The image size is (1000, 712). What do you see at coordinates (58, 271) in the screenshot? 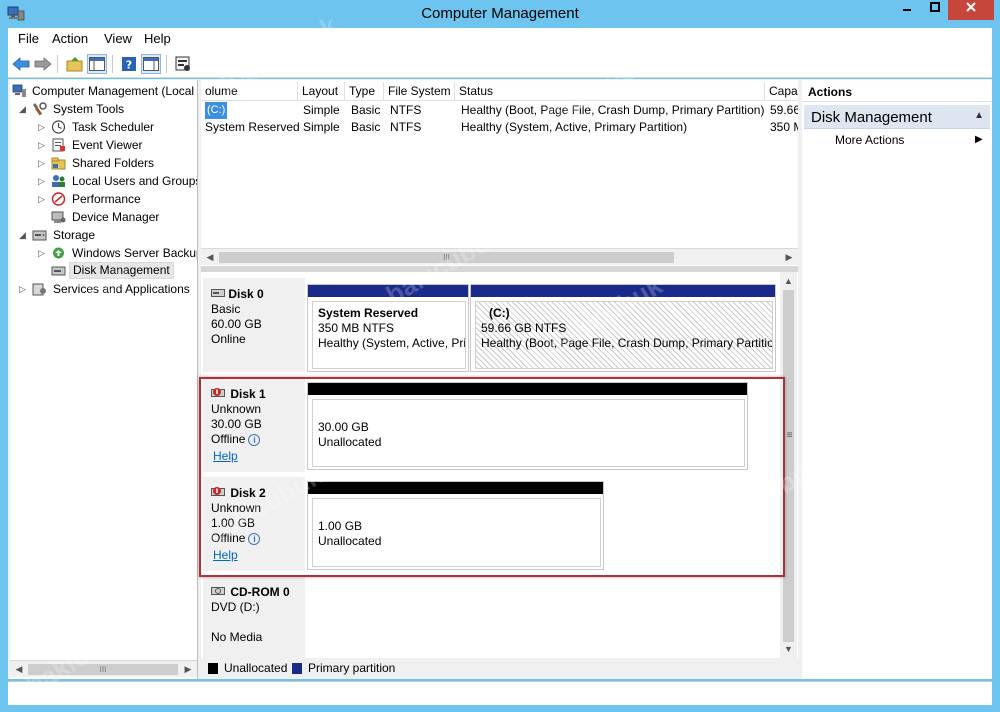
I see `disk-management-icon` at bounding box center [58, 271].